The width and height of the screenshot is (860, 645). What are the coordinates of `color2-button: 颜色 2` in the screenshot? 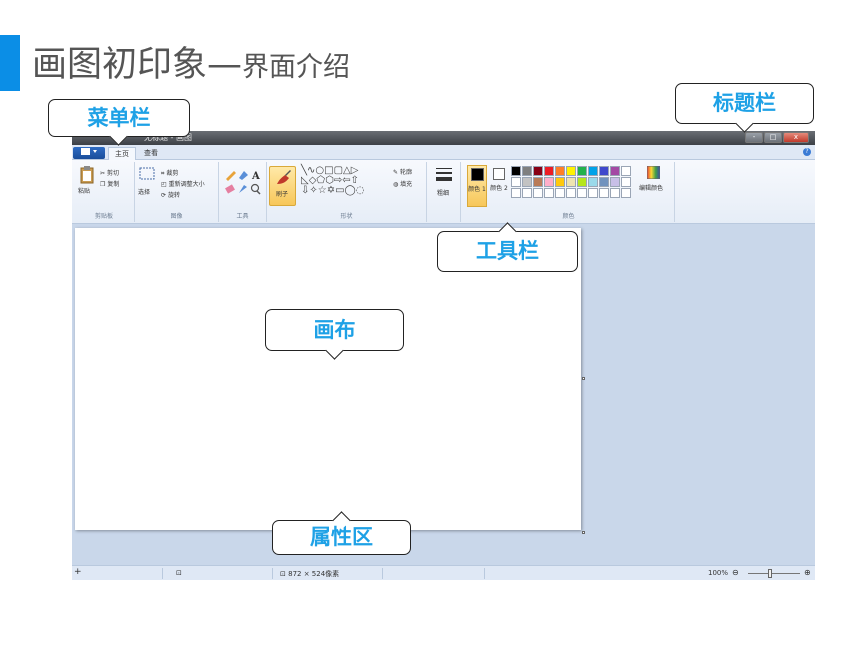 It's located at (499, 186).